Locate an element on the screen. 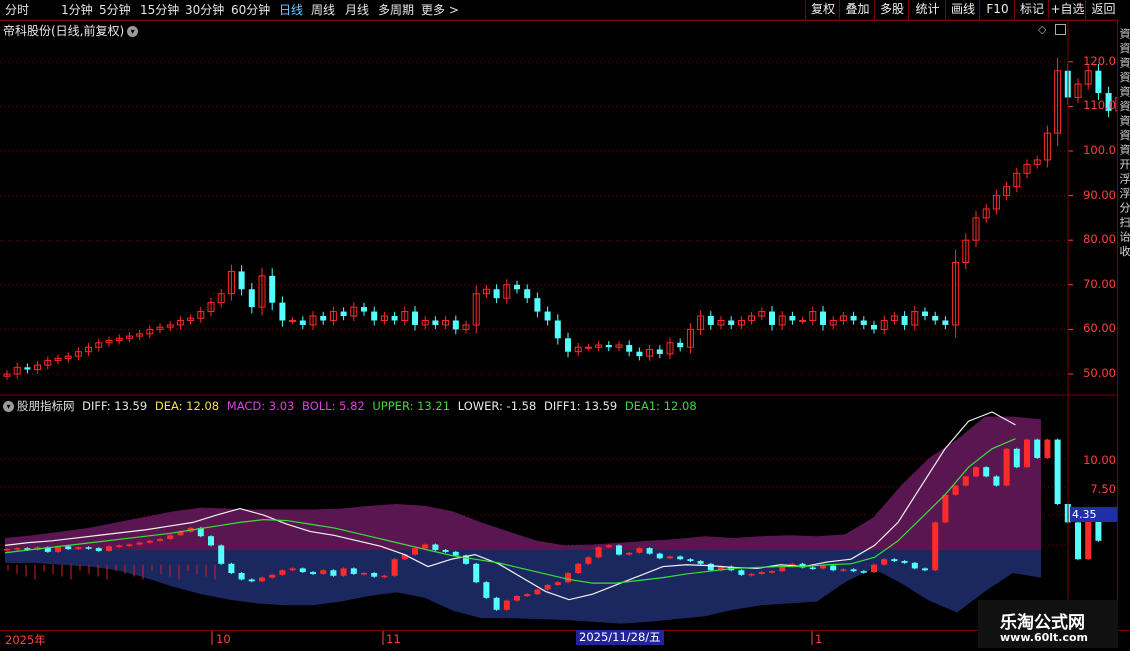  price-axis-label: 100.0 is located at coordinates (1099, 150).